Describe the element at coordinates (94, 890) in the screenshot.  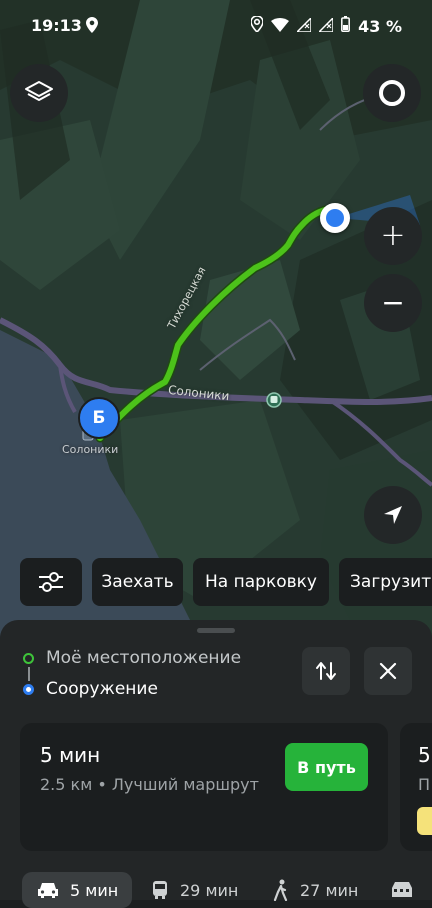
I see `tab-car-label: 5 мин` at that location.